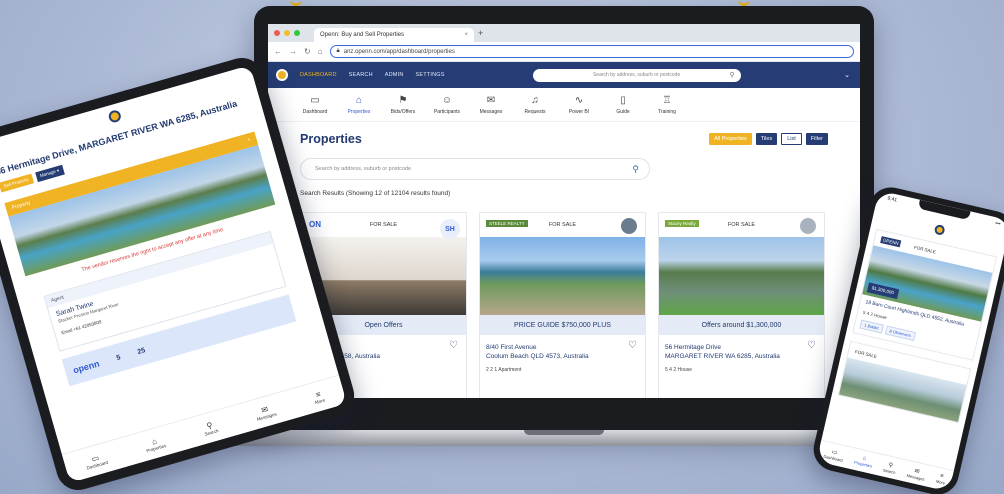 The image size is (1004, 494). I want to click on agent-avatar, so click(808, 226).